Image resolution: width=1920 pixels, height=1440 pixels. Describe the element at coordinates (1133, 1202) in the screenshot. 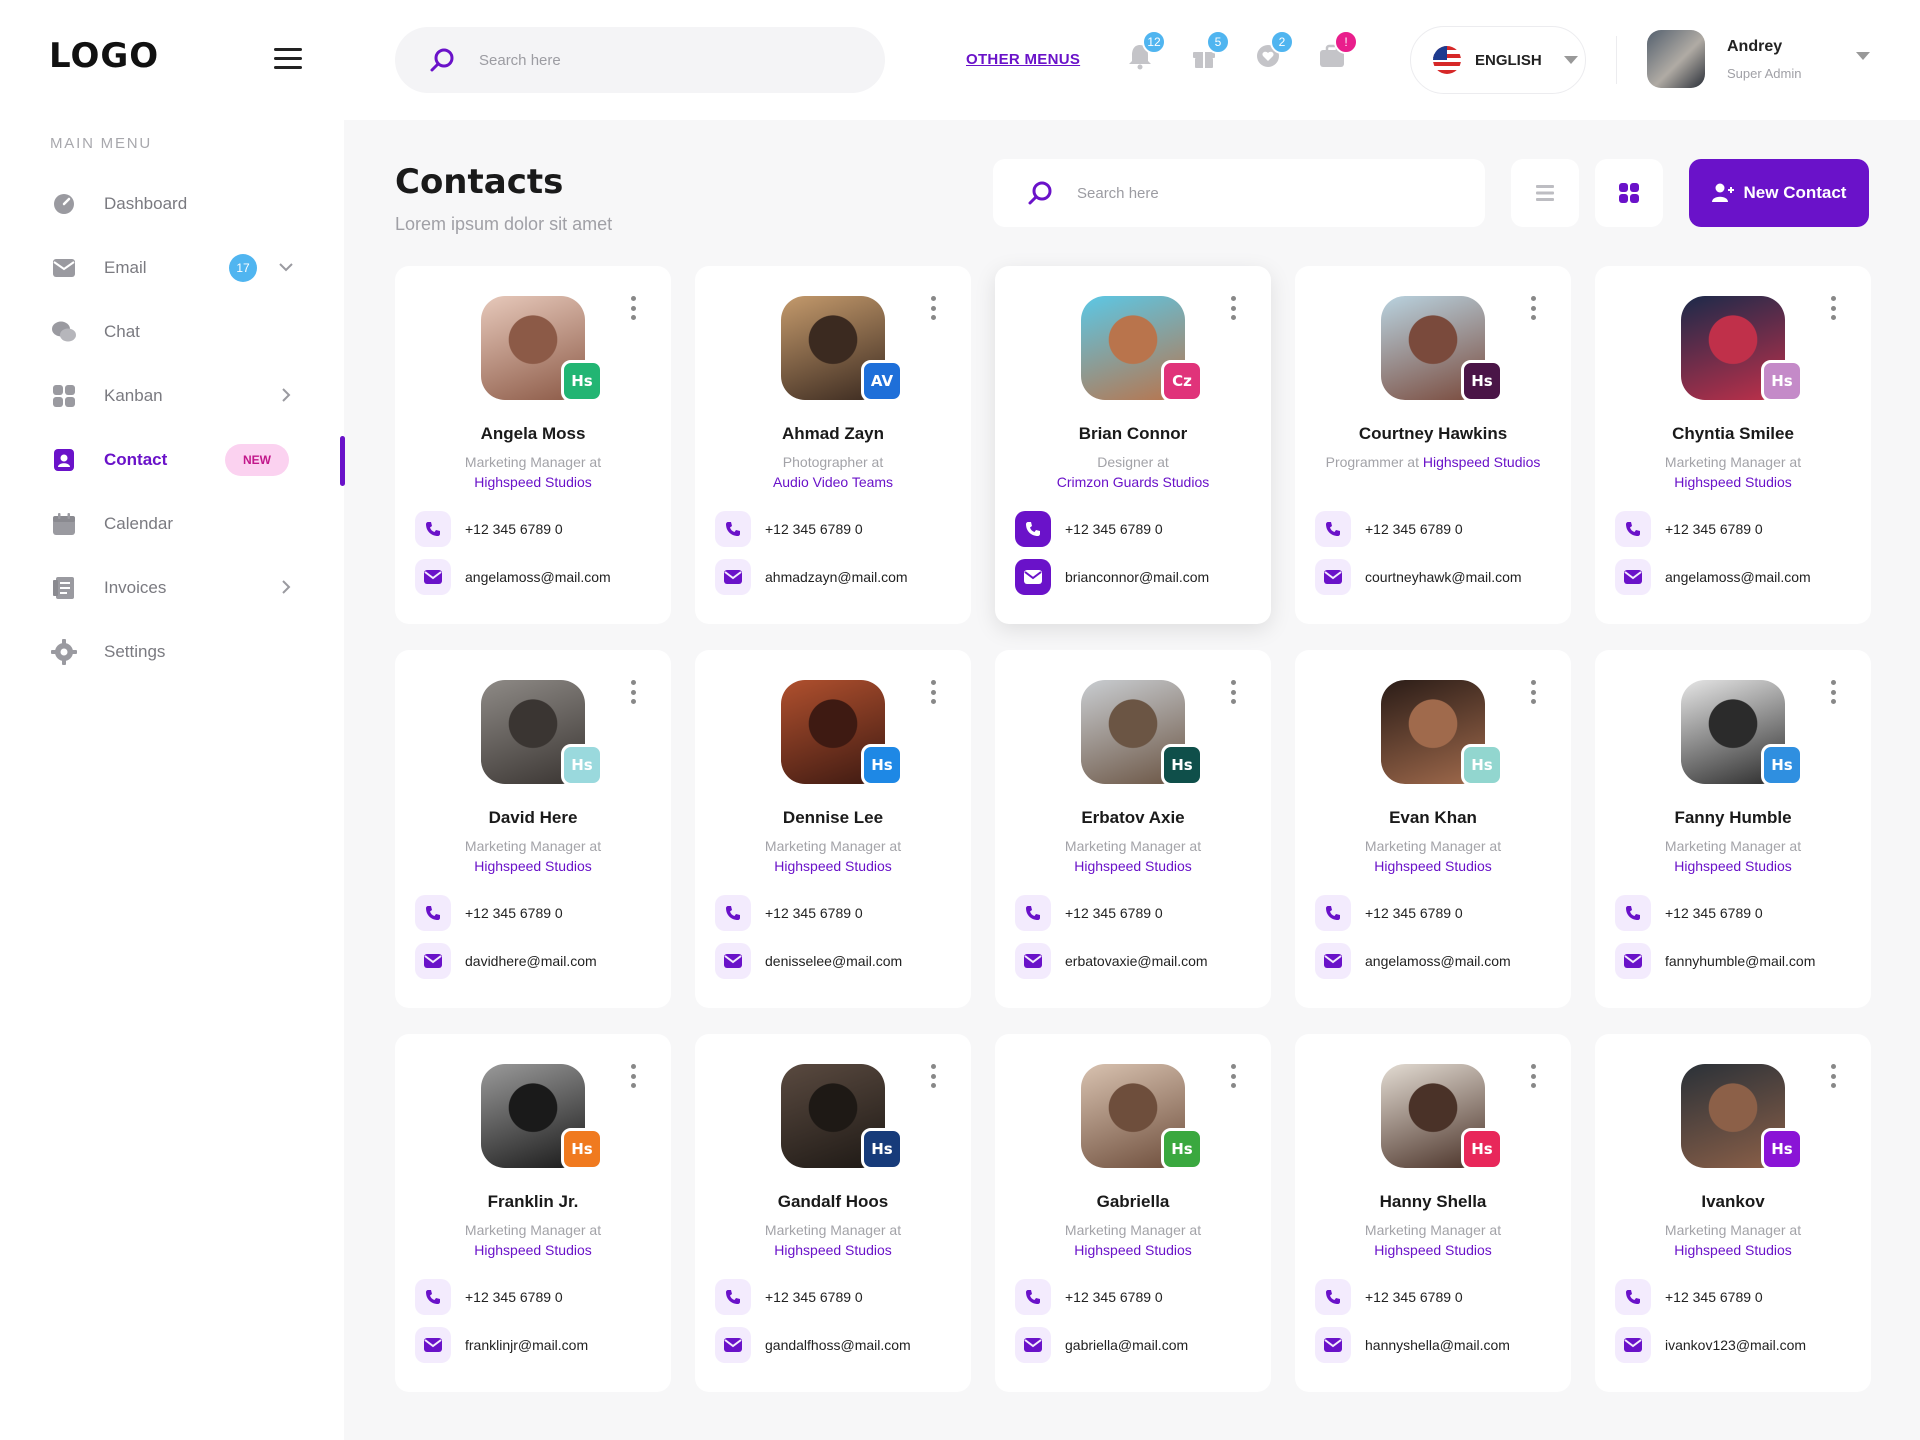

I see `contact-name: Gabriella` at that location.